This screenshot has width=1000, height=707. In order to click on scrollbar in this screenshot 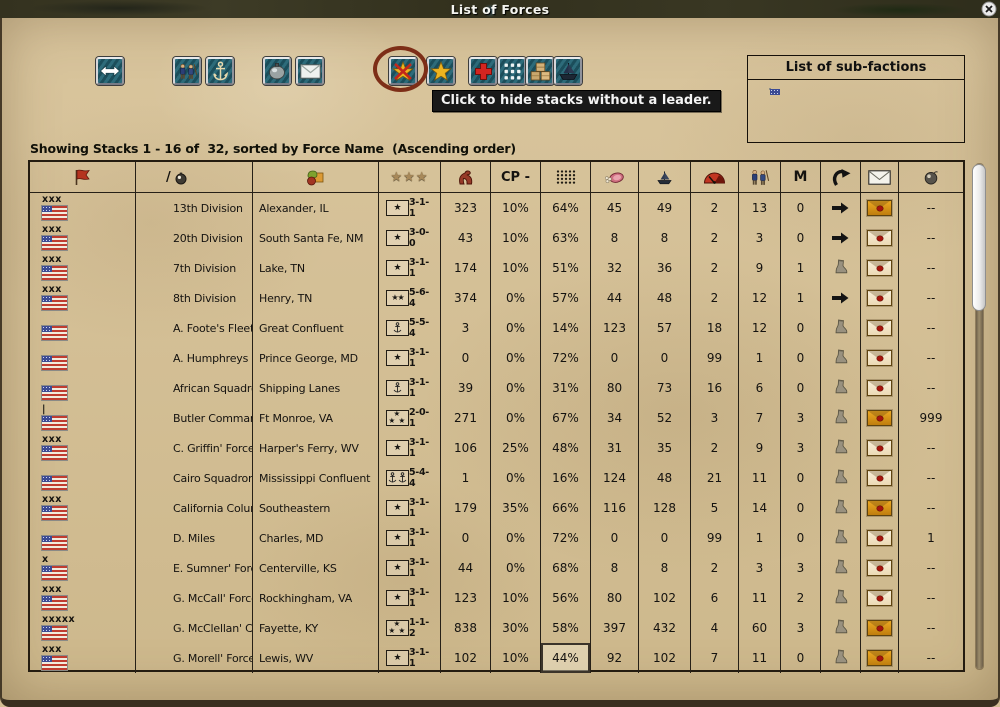, I will do `click(979, 417)`.